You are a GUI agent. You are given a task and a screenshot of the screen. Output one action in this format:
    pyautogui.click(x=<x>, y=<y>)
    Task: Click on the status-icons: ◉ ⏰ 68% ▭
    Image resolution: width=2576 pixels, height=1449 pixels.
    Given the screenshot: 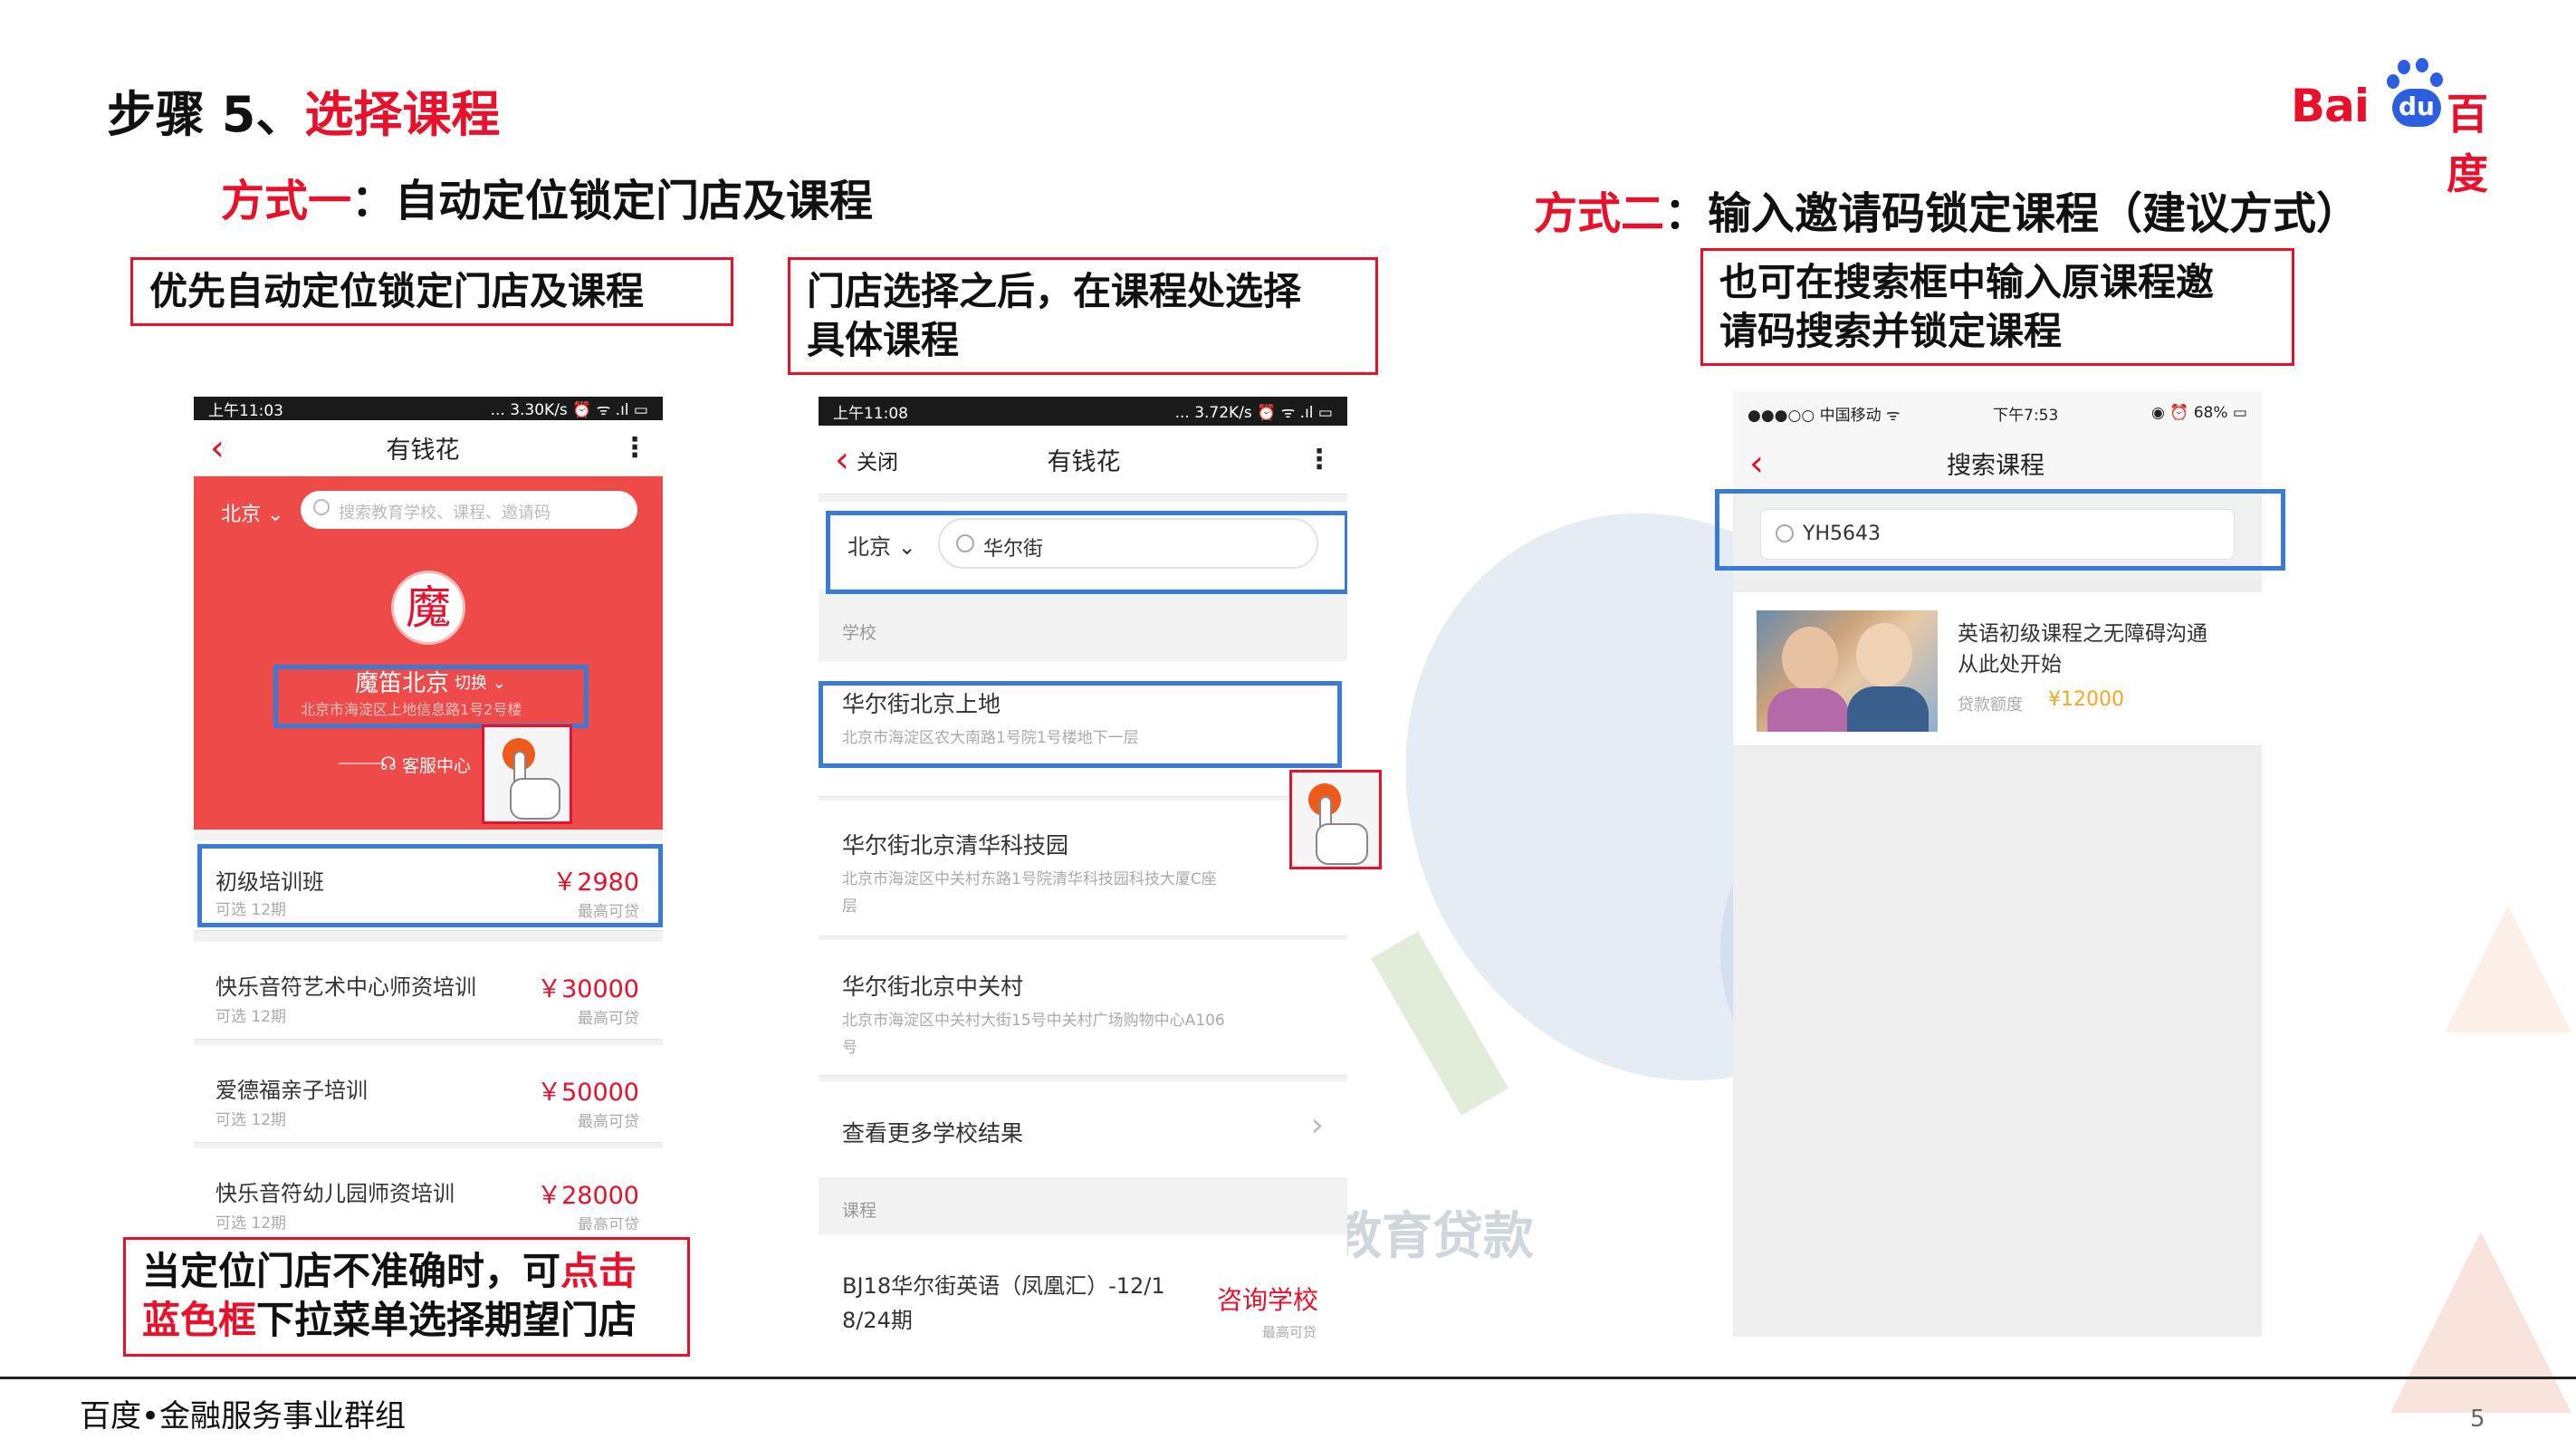 What is the action you would take?
    pyautogui.click(x=2198, y=413)
    